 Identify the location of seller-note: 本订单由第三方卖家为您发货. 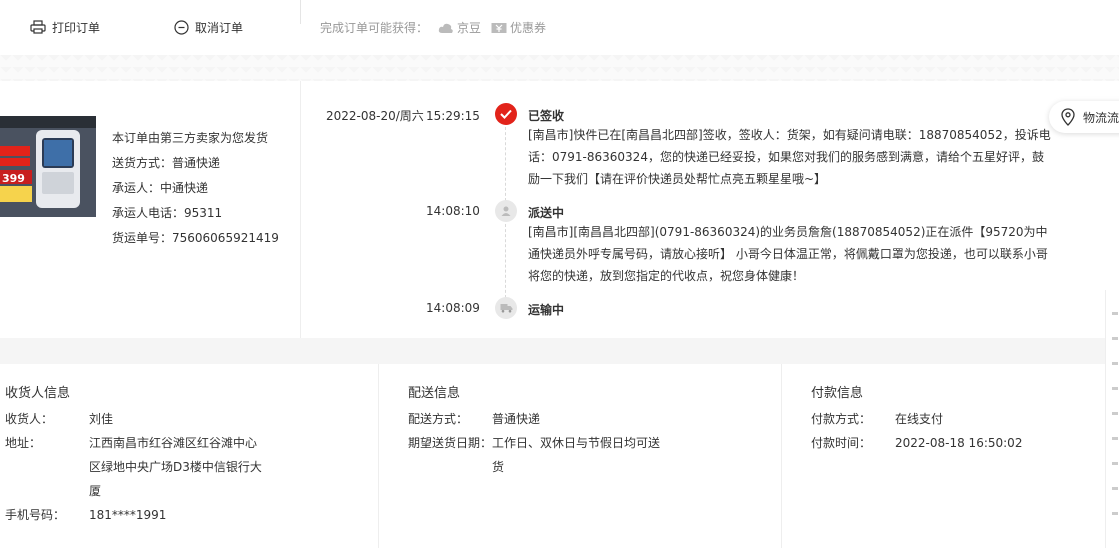
(190, 138).